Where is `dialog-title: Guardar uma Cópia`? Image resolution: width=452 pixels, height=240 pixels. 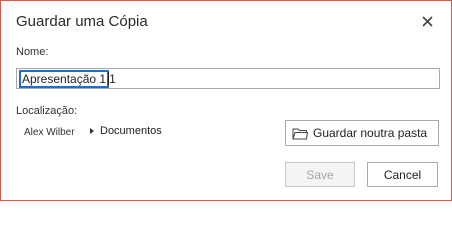
dialog-title: Guardar uma Cópia is located at coordinates (82, 21).